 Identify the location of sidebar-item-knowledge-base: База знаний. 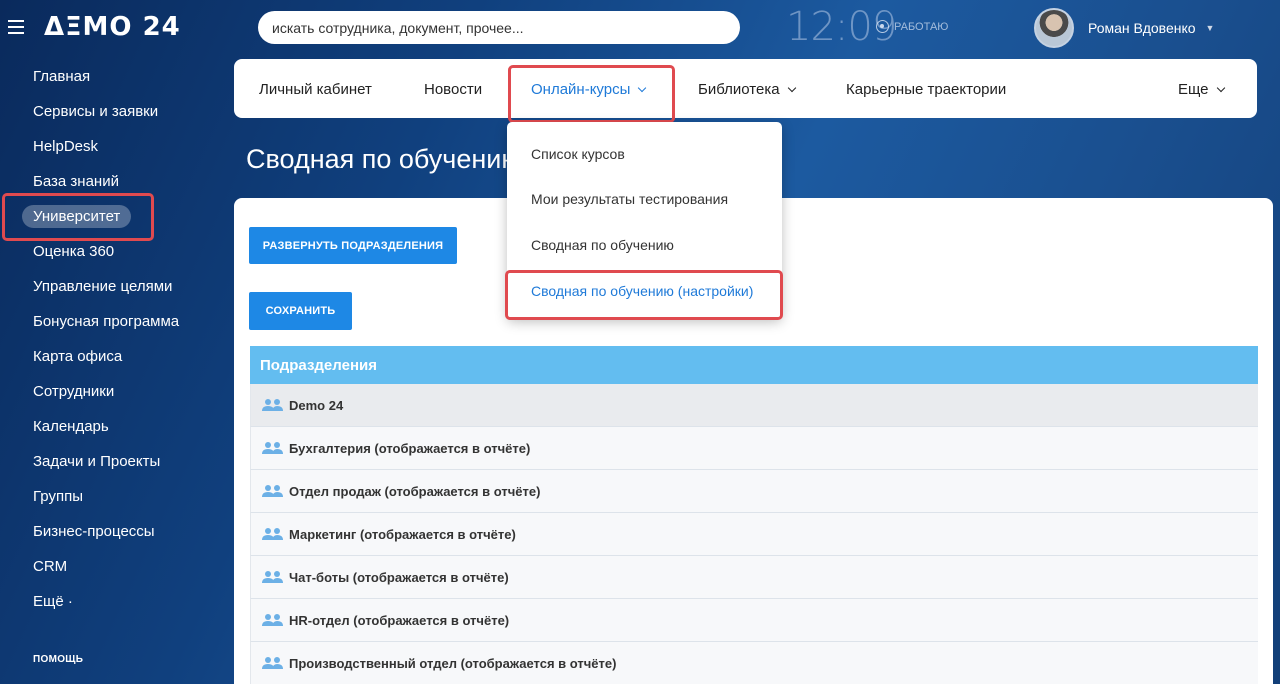
(76, 181).